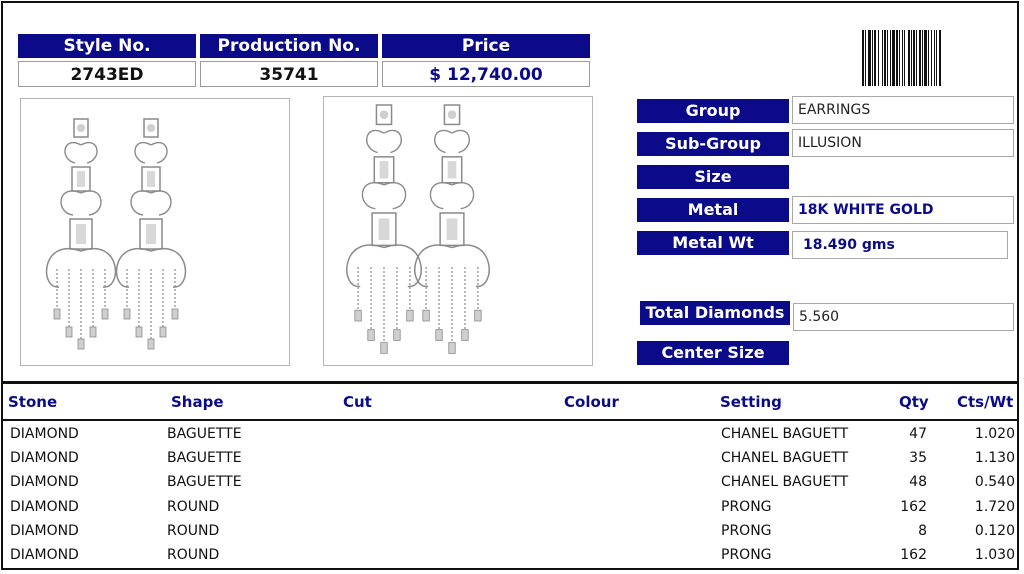  I want to click on center-size-label: Center Size, so click(713, 353).